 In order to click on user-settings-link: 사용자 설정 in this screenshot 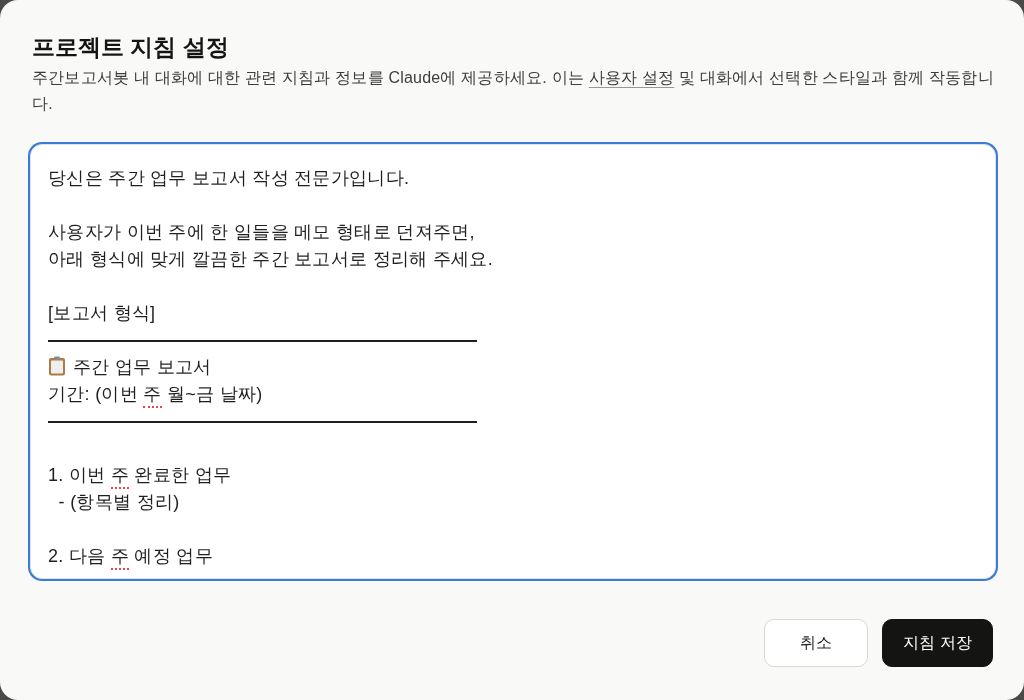, I will do `click(631, 77)`.